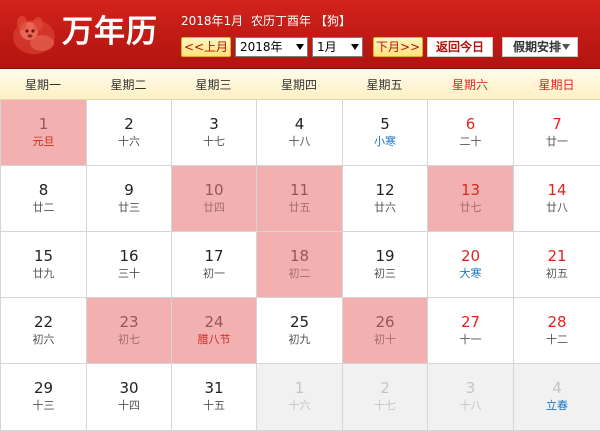 This screenshot has width=600, height=431. What do you see at coordinates (384, 85) in the screenshot?
I see `weekday-label: 星期五` at bounding box center [384, 85].